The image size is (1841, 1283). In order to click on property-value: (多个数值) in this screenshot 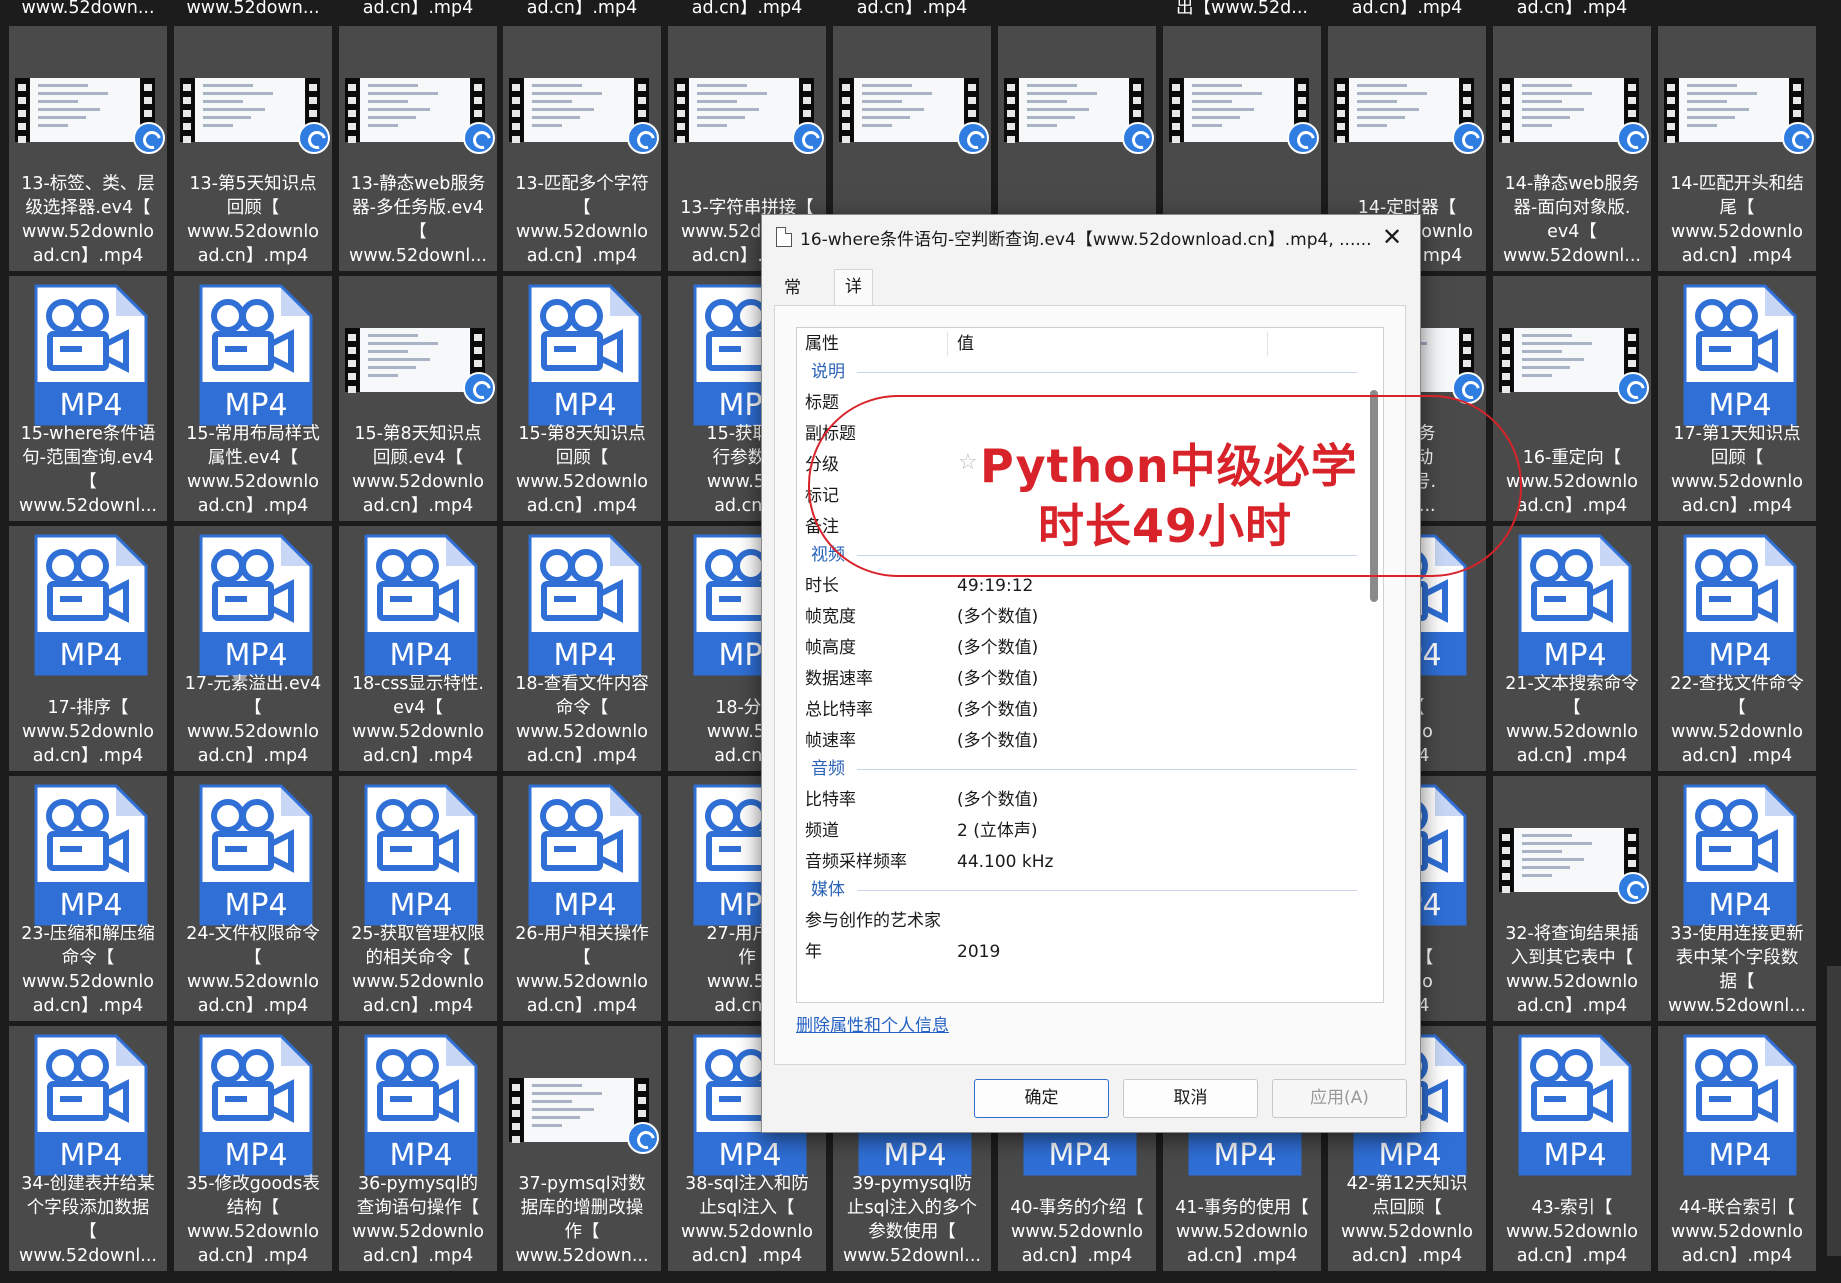, I will do `click(998, 617)`.